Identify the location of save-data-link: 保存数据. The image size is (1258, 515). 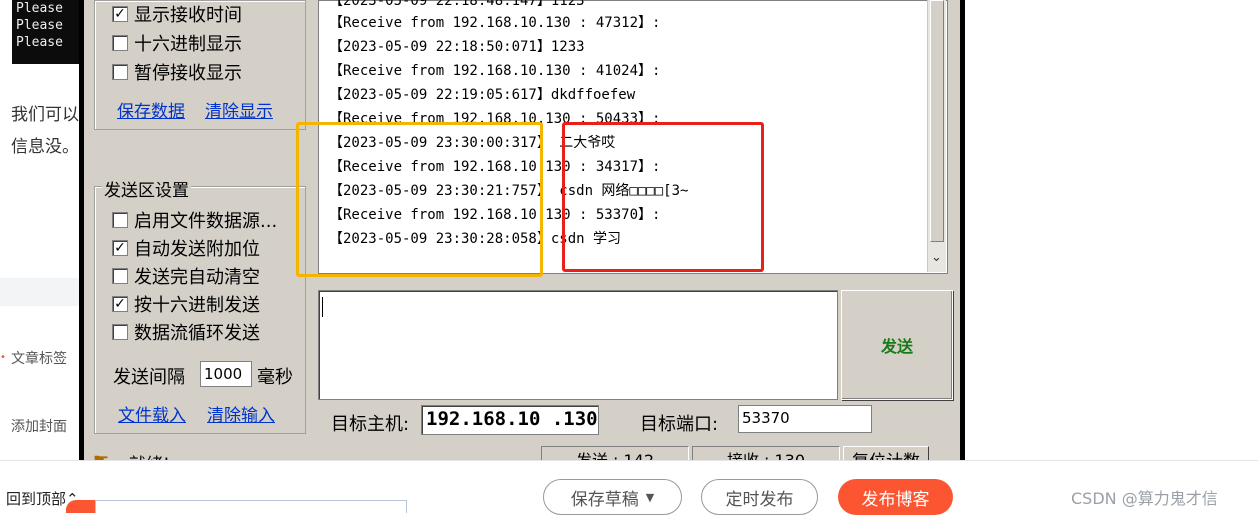
(151, 109).